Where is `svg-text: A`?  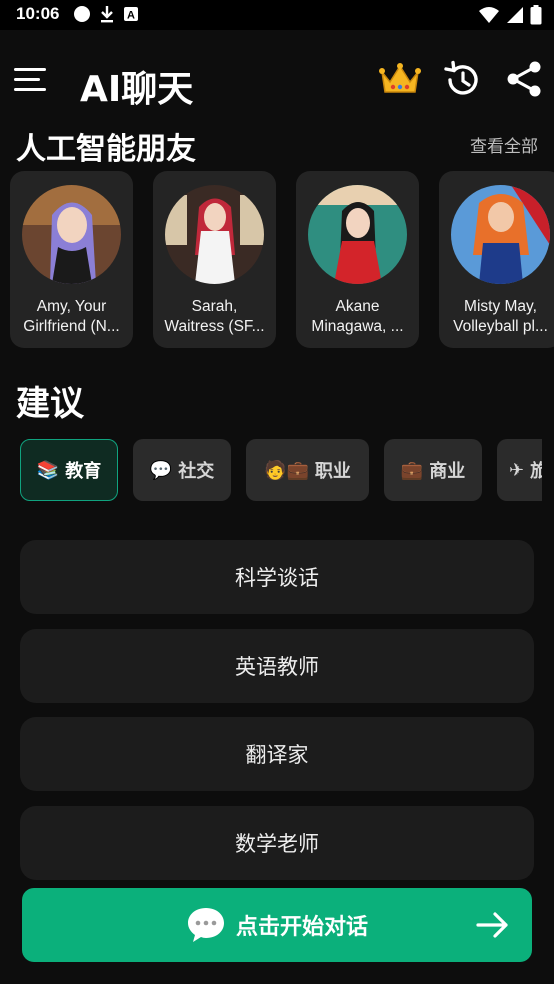
svg-text: A is located at coordinates (131, 16).